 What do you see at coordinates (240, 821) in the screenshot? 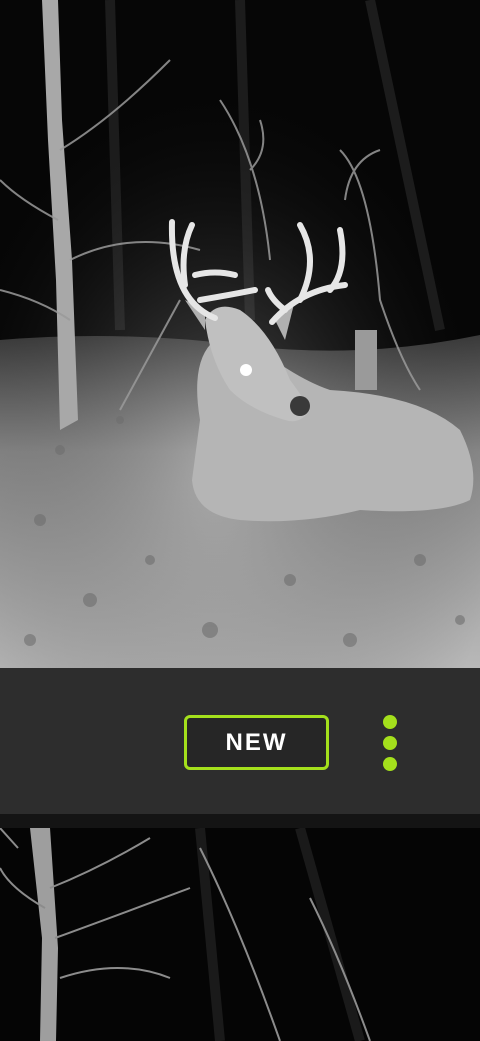
I see `card-separator` at bounding box center [240, 821].